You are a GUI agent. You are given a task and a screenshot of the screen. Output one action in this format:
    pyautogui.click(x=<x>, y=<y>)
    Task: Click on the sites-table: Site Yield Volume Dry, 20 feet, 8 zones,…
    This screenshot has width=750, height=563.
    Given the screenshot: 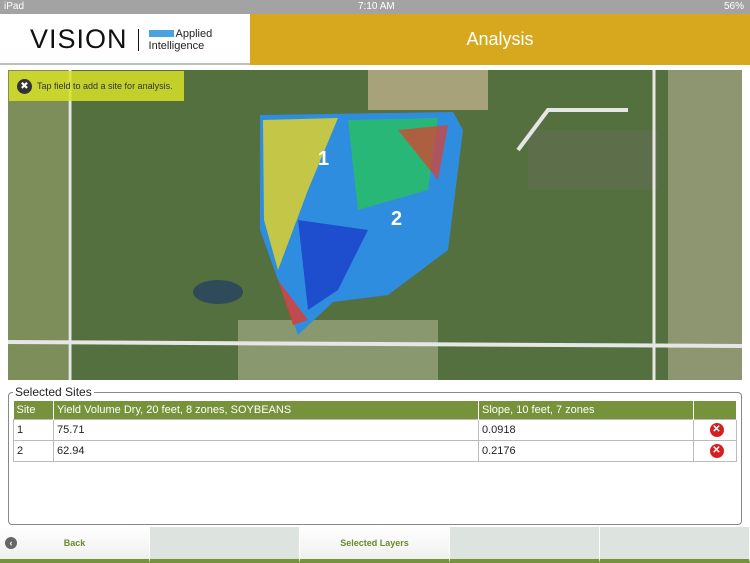 What is the action you would take?
    pyautogui.click(x=375, y=431)
    